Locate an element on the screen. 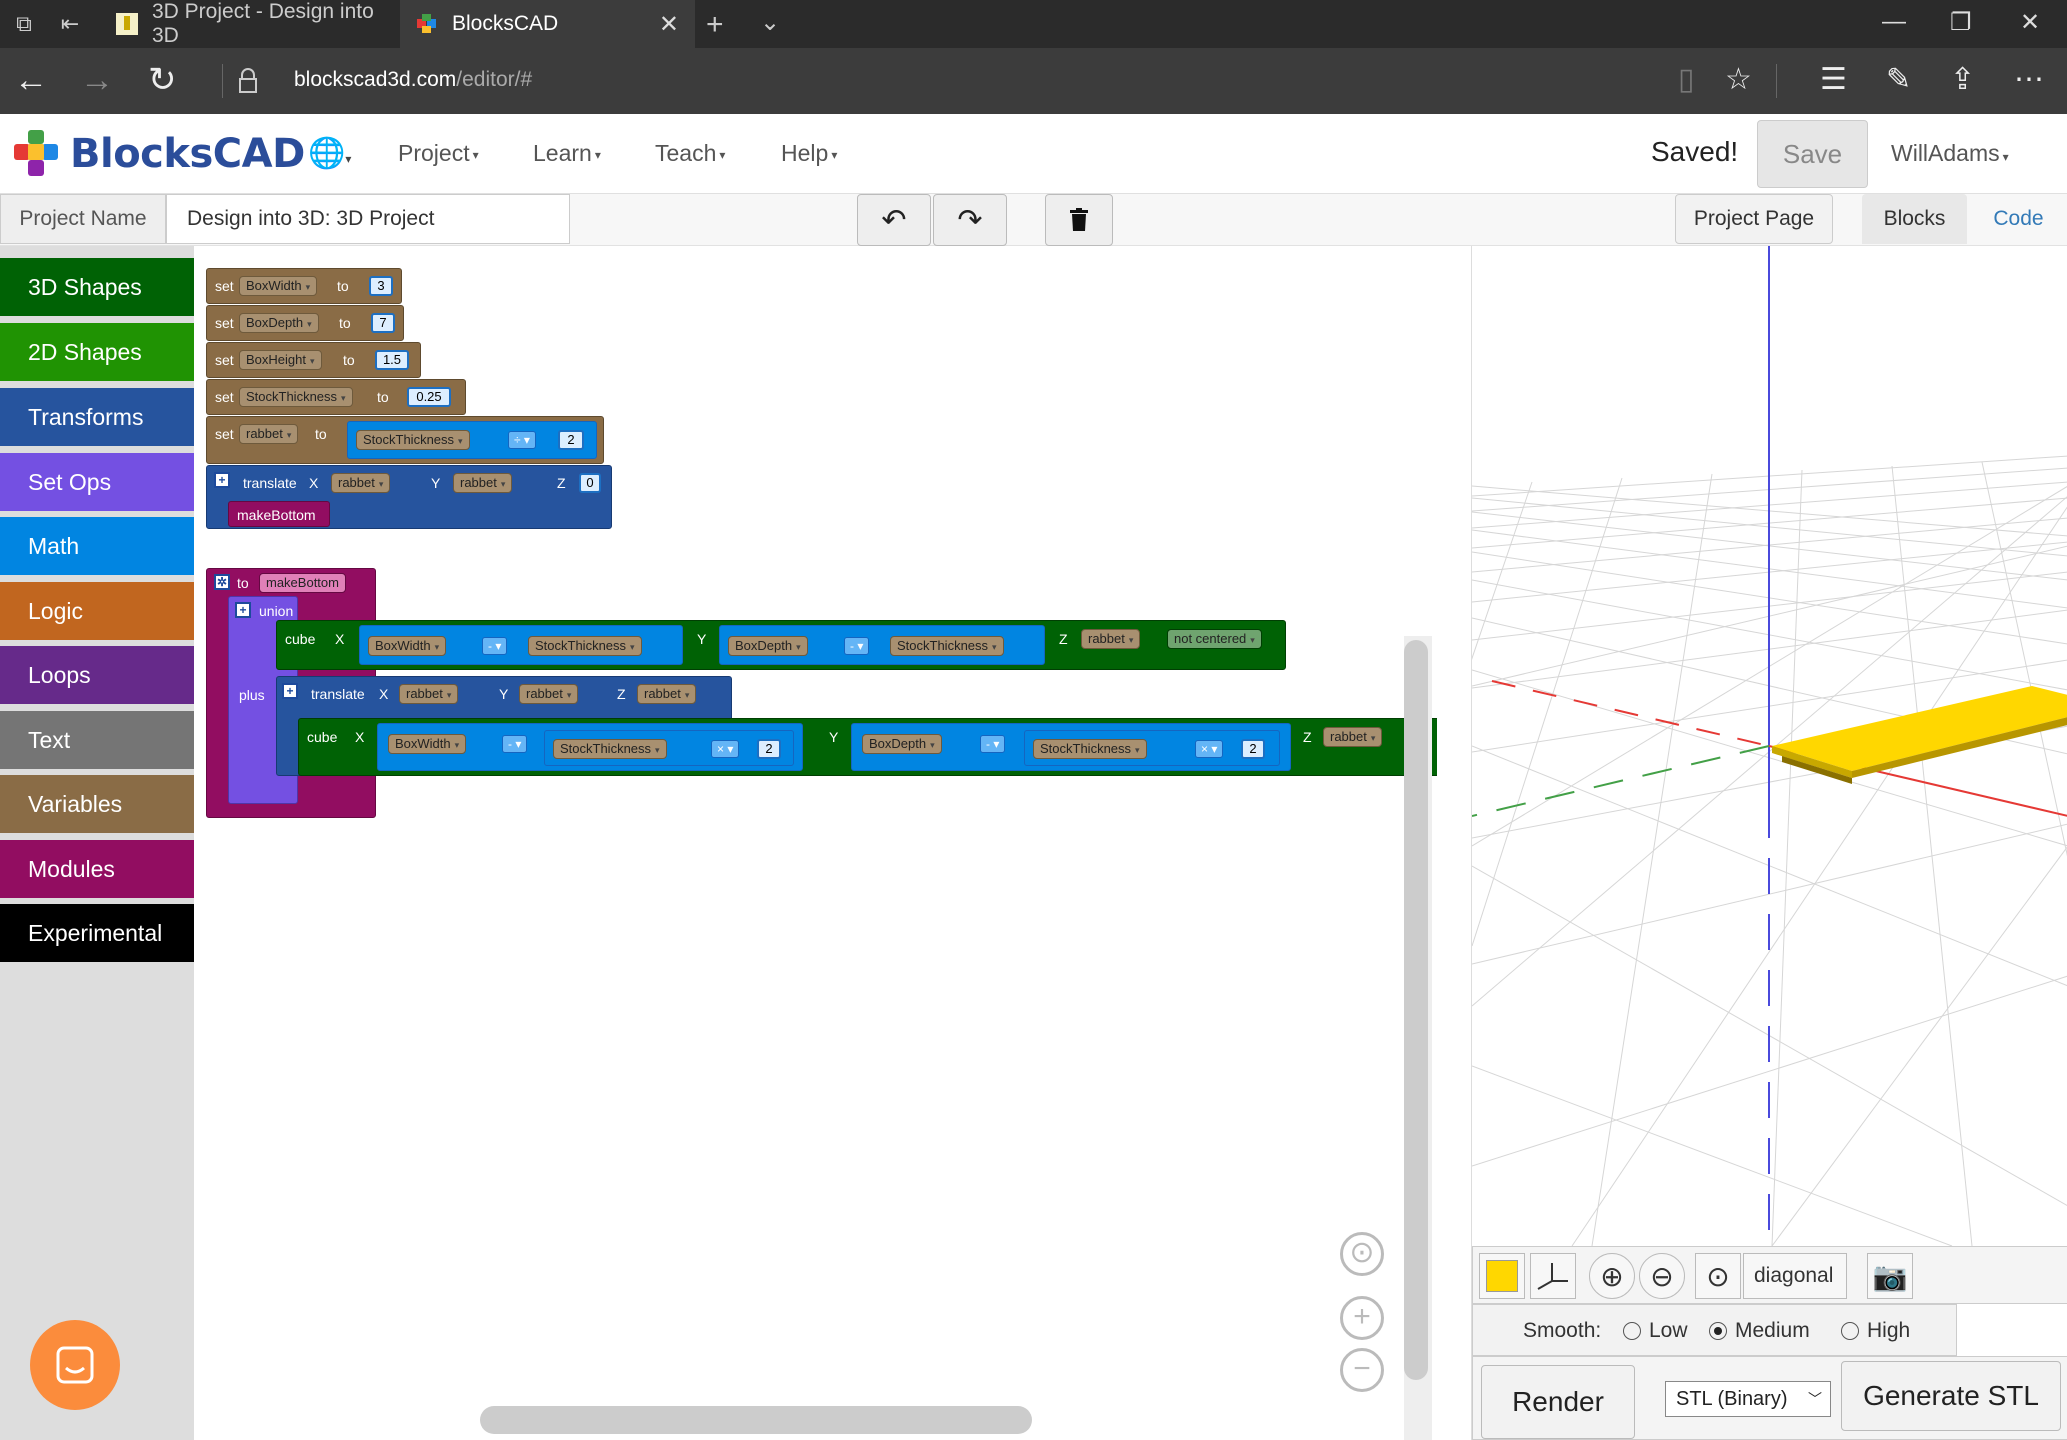 This screenshot has height=1440, width=2067. math-subtract-block: BoxWidth ▾ - ▾ StockThickness ▾ × ▾ 2 is located at coordinates (590, 747).